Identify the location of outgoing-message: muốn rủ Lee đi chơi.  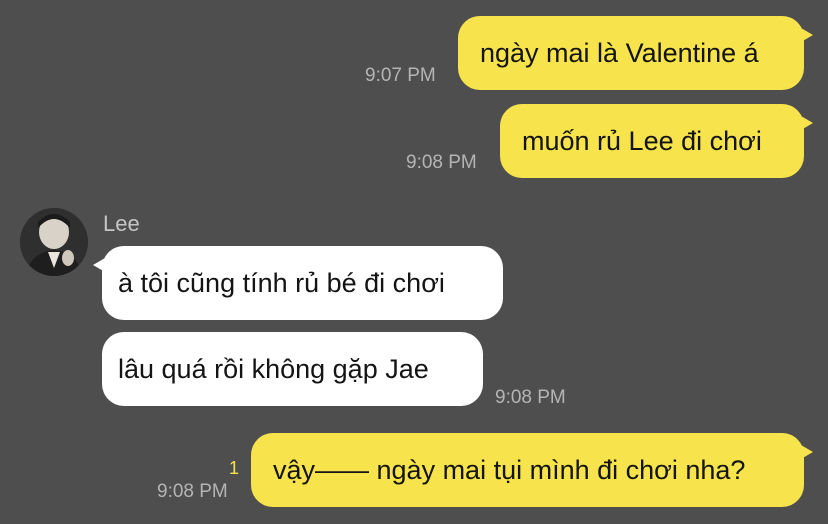
(656, 141).